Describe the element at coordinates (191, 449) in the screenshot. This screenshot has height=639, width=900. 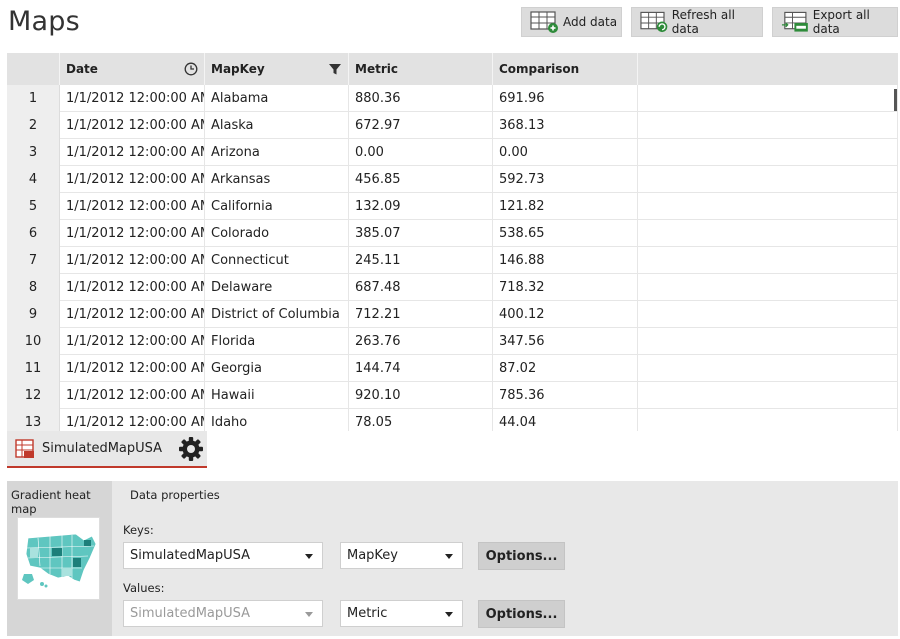
I see `gear-icon` at that location.